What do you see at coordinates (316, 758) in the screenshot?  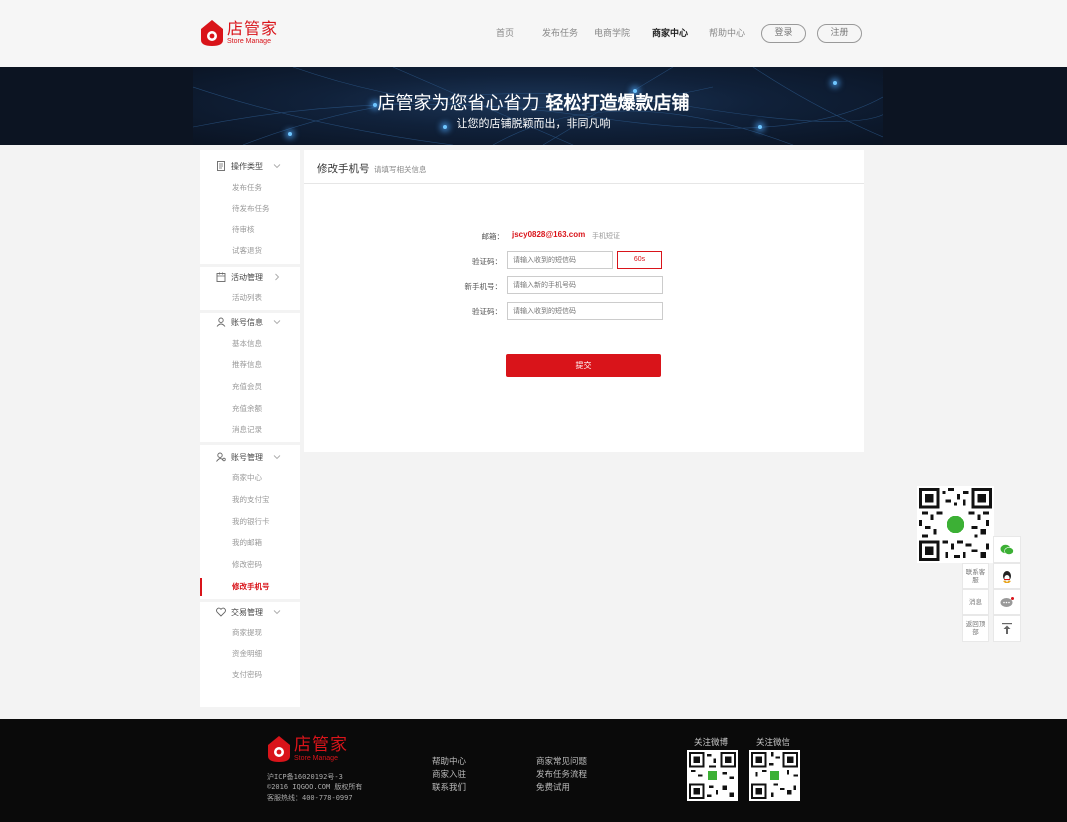 I see `brand-name-en: Store Manage` at bounding box center [316, 758].